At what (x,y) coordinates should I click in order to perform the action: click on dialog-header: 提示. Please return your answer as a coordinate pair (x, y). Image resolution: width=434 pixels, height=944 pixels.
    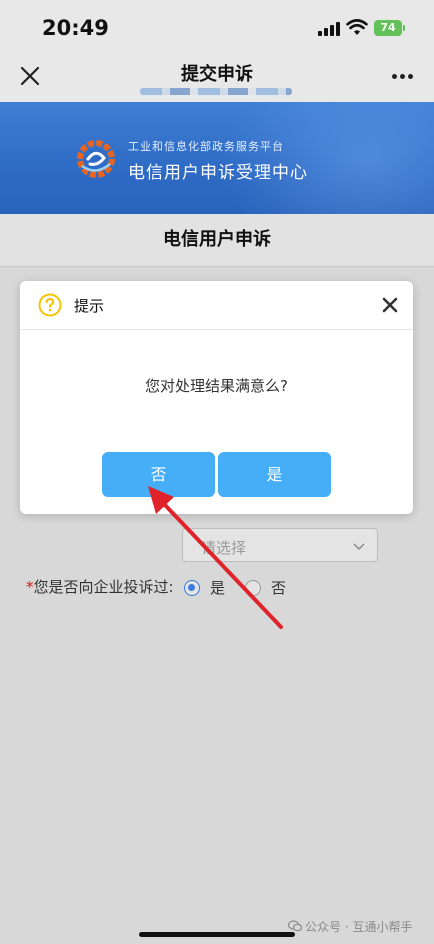
    Looking at the image, I should click on (216, 305).